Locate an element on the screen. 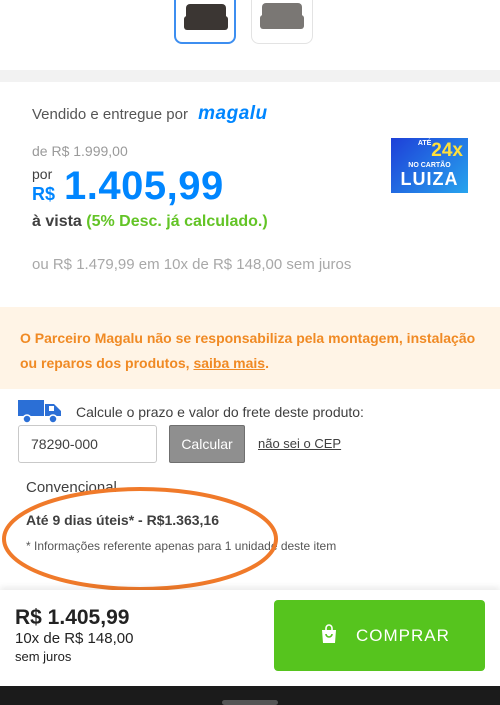 This screenshot has width=500, height=705. bottom-juros: sem juros is located at coordinates (43, 656).